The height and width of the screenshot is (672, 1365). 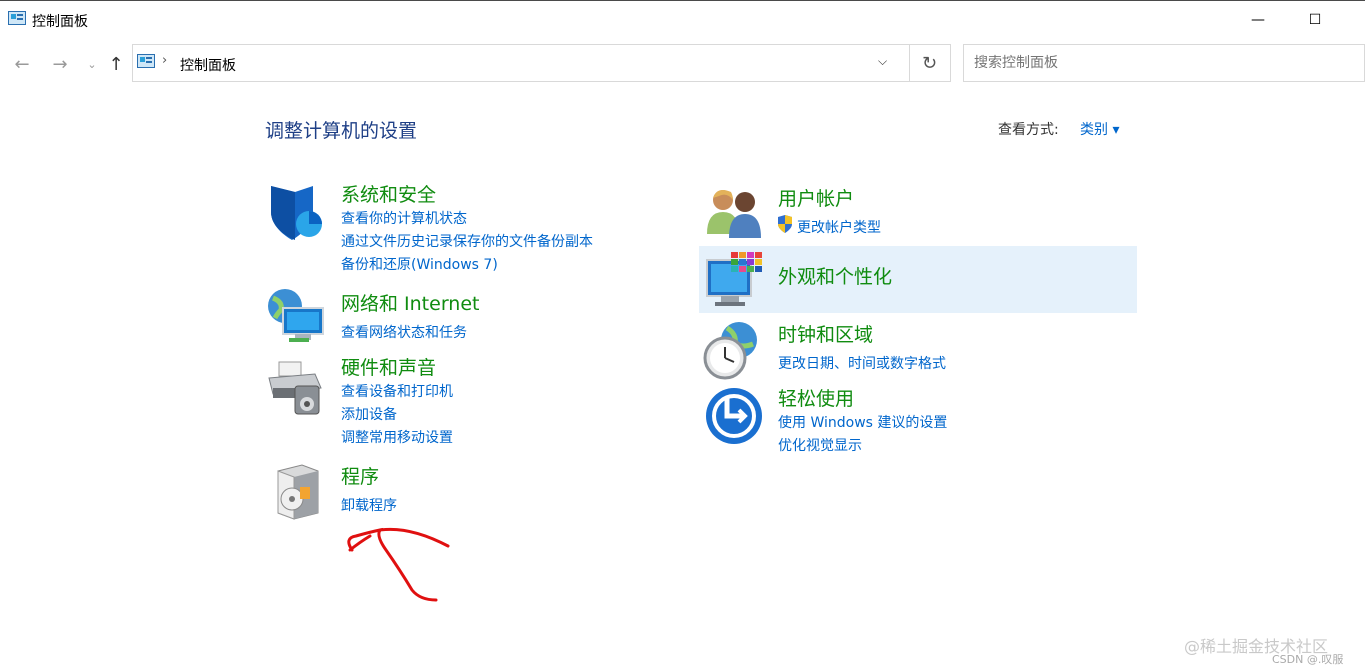 What do you see at coordinates (825, 333) in the screenshot?
I see `category-clock-region-title: 时钟和区域` at bounding box center [825, 333].